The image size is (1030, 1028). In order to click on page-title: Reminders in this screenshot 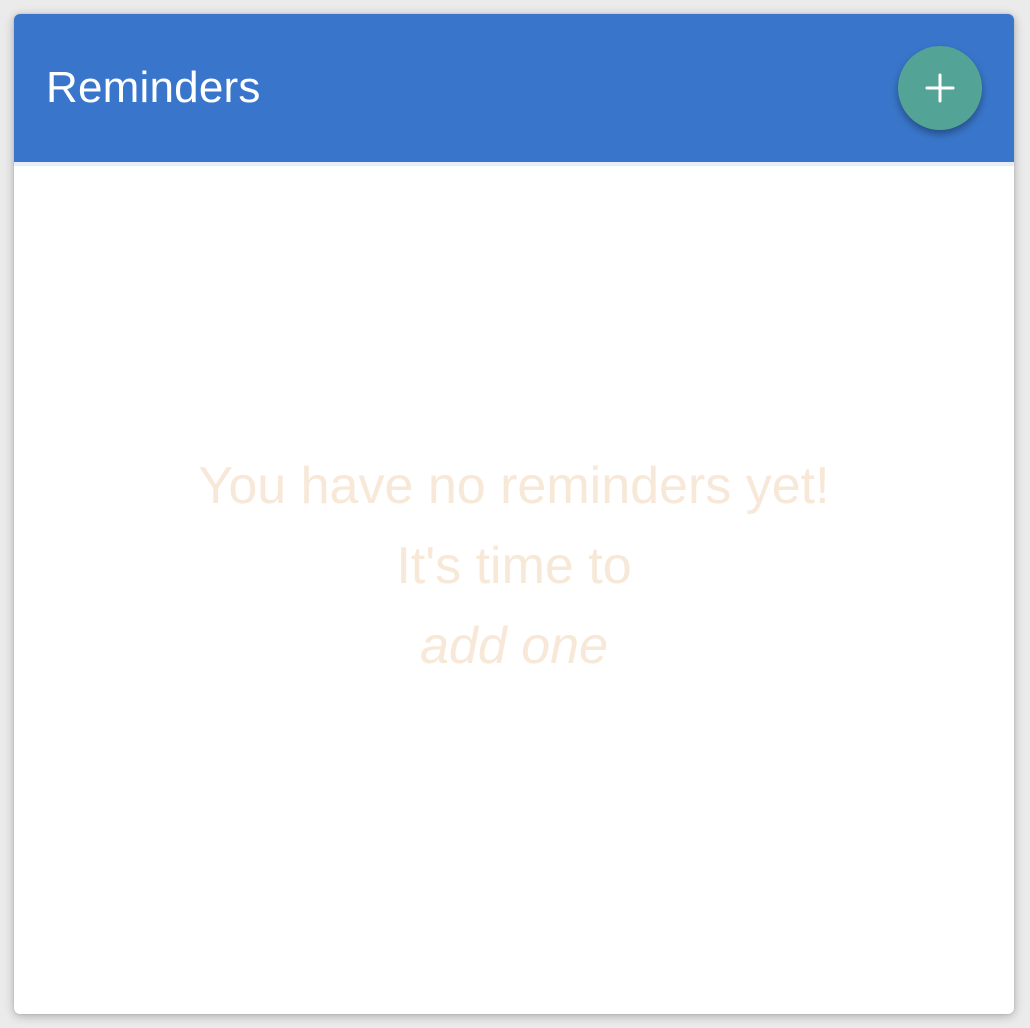, I will do `click(153, 87)`.